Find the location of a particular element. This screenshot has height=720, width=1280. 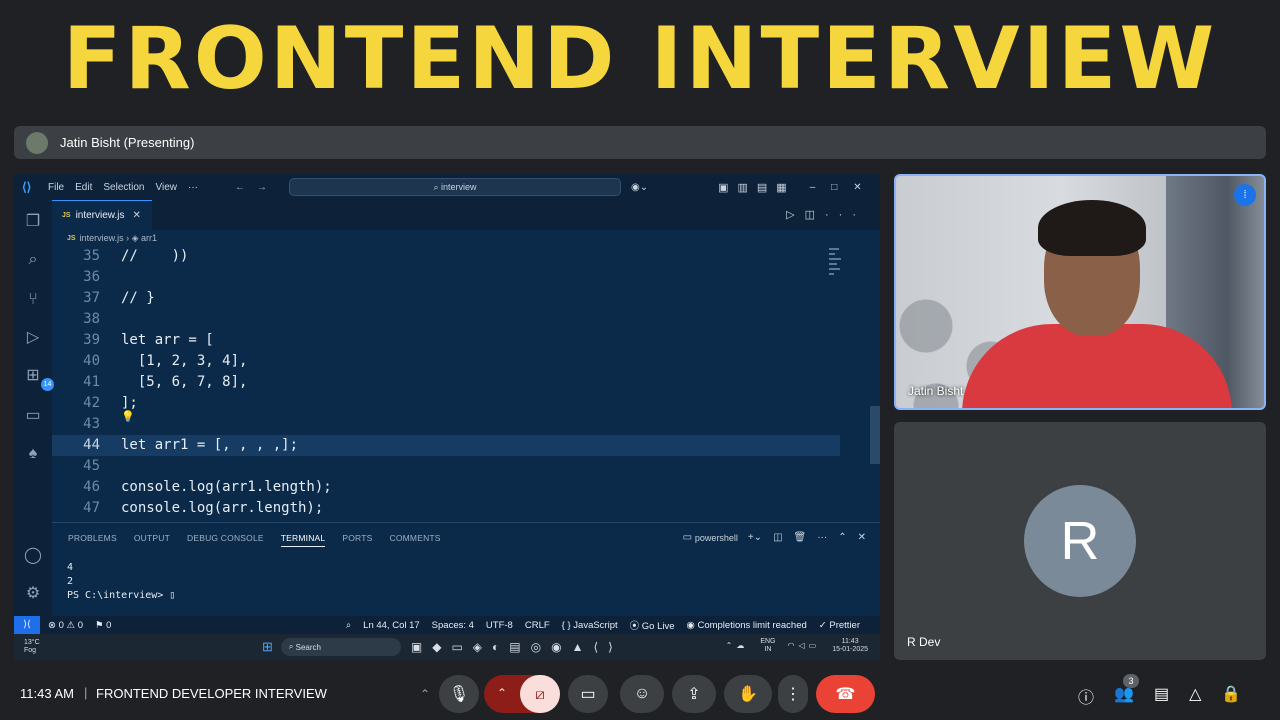

copilot-icon: ◉⌄ is located at coordinates (639, 187).